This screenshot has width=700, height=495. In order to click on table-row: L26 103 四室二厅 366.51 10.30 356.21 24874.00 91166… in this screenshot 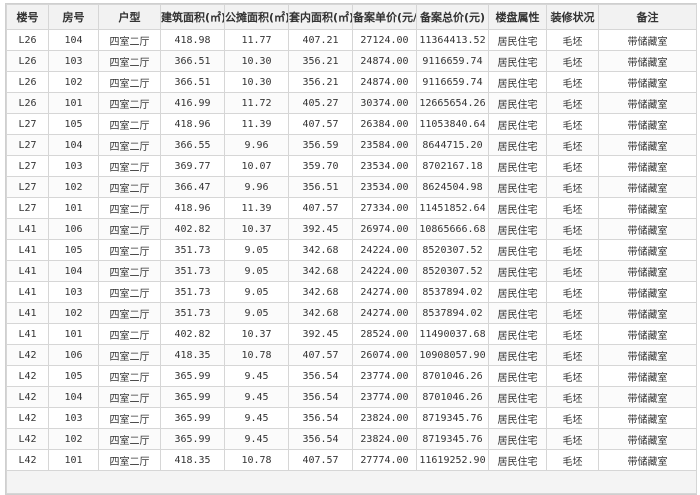, I will do `click(351, 61)`.